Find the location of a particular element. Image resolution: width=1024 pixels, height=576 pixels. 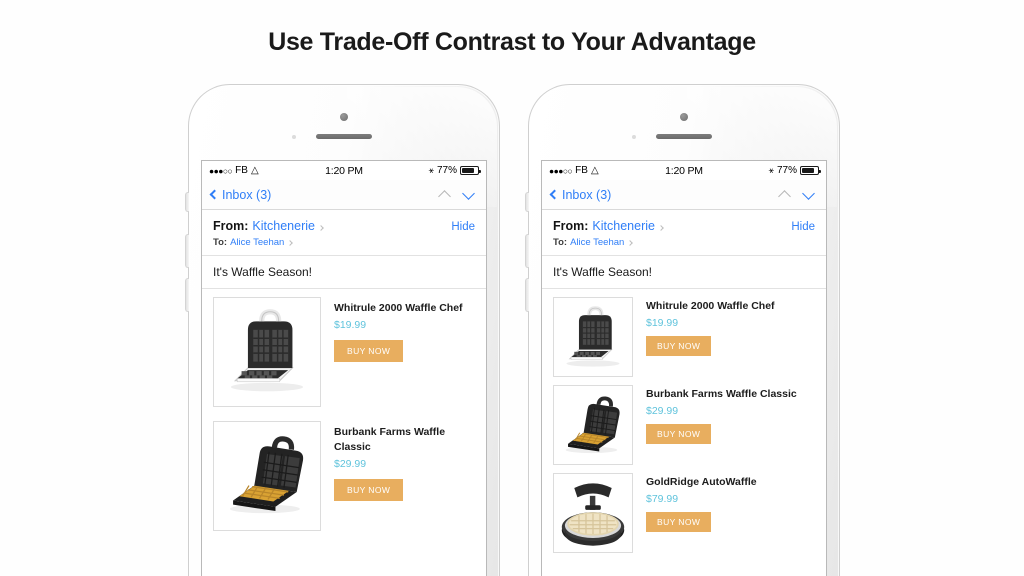

mail-header: From: Kitchenerie Hide To: Alice Teehan is located at coordinates (684, 233).